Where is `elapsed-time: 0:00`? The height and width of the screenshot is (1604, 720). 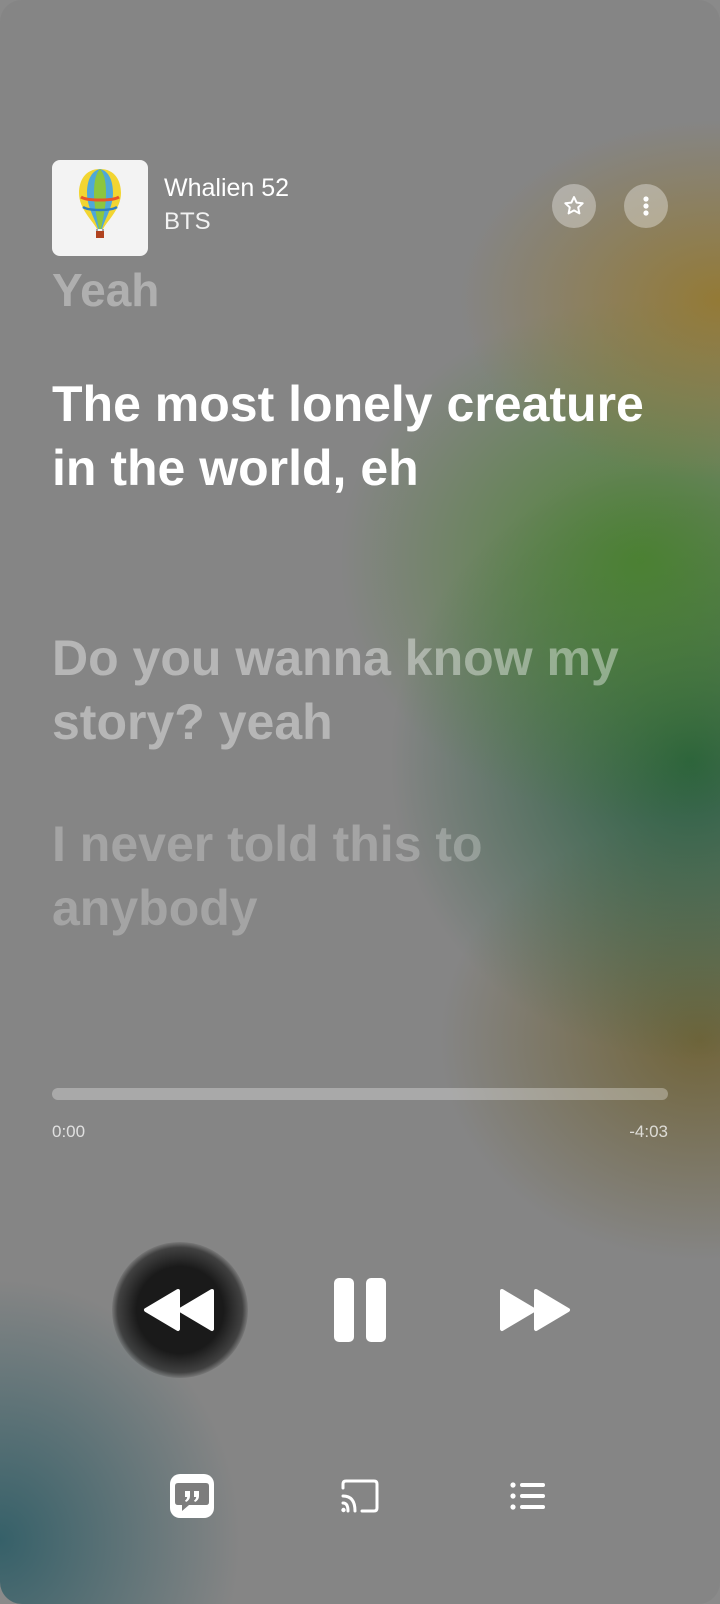 elapsed-time: 0:00 is located at coordinates (69, 1131).